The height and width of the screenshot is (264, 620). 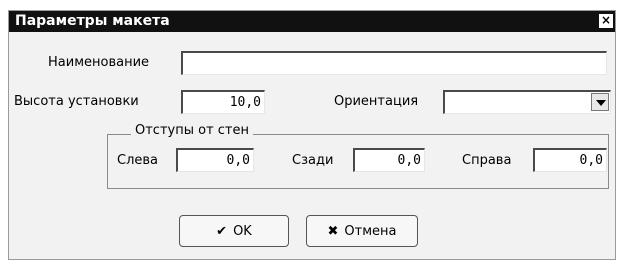 I want to click on title-bar: Параметры макета ×, so click(x=312, y=21).